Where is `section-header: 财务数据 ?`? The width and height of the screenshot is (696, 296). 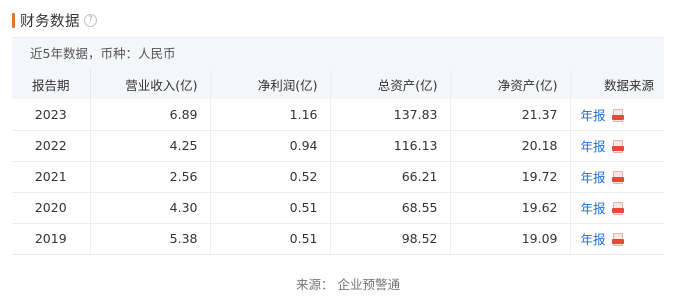
section-header: 财务数据 ? is located at coordinates (54, 20).